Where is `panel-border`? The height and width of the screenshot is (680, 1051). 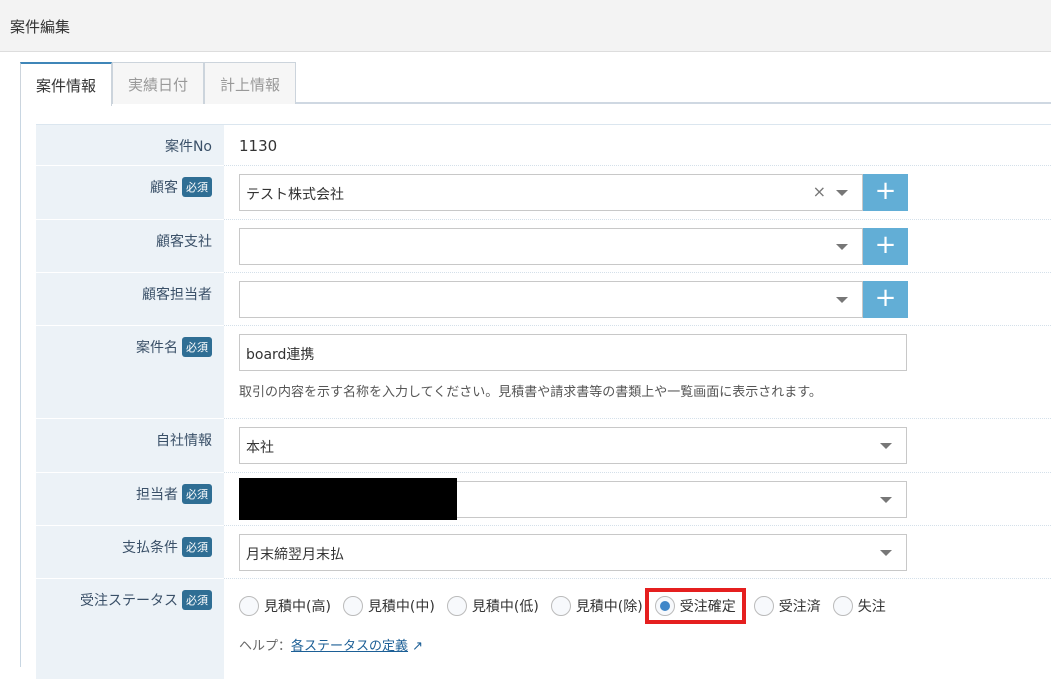
panel-border is located at coordinates (20, 385).